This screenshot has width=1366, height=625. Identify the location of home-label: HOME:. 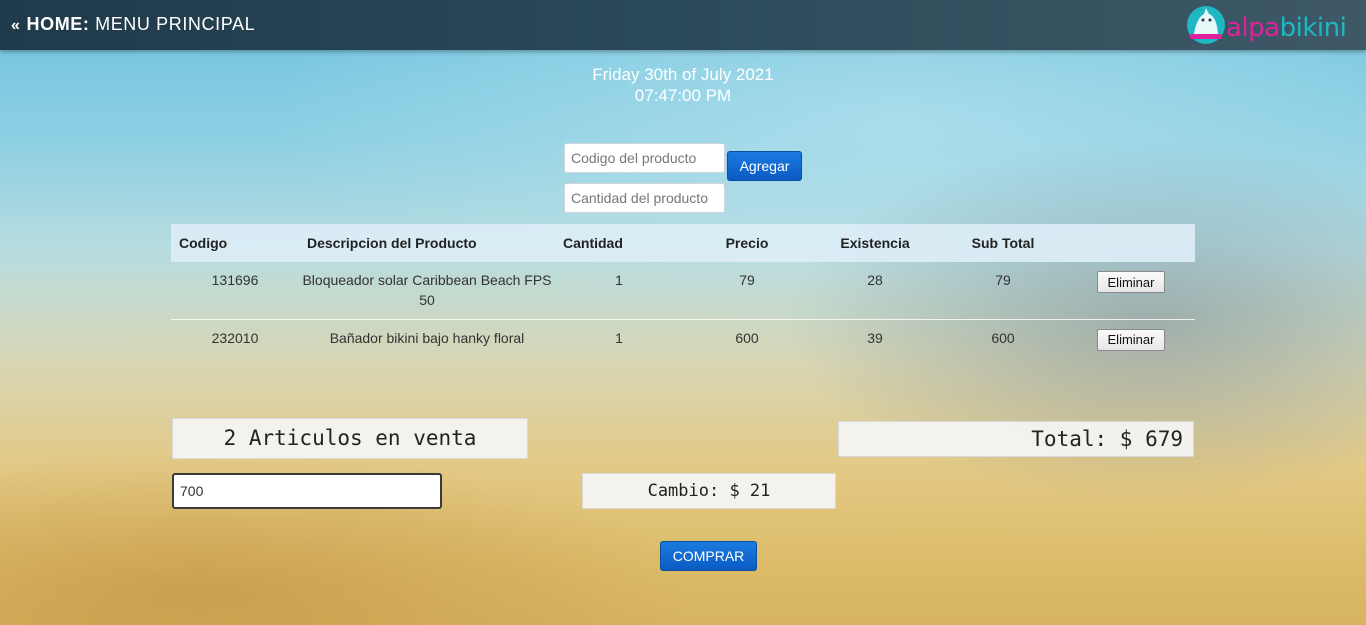
(58, 24).